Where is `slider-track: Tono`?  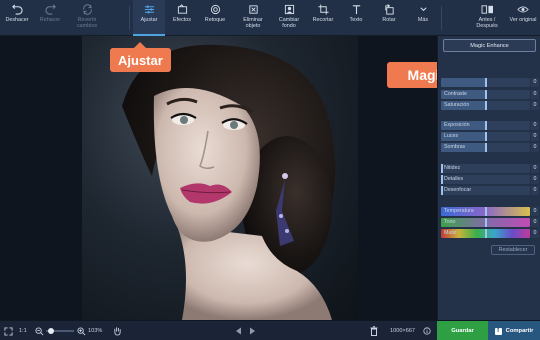 slider-track: Tono is located at coordinates (485, 222).